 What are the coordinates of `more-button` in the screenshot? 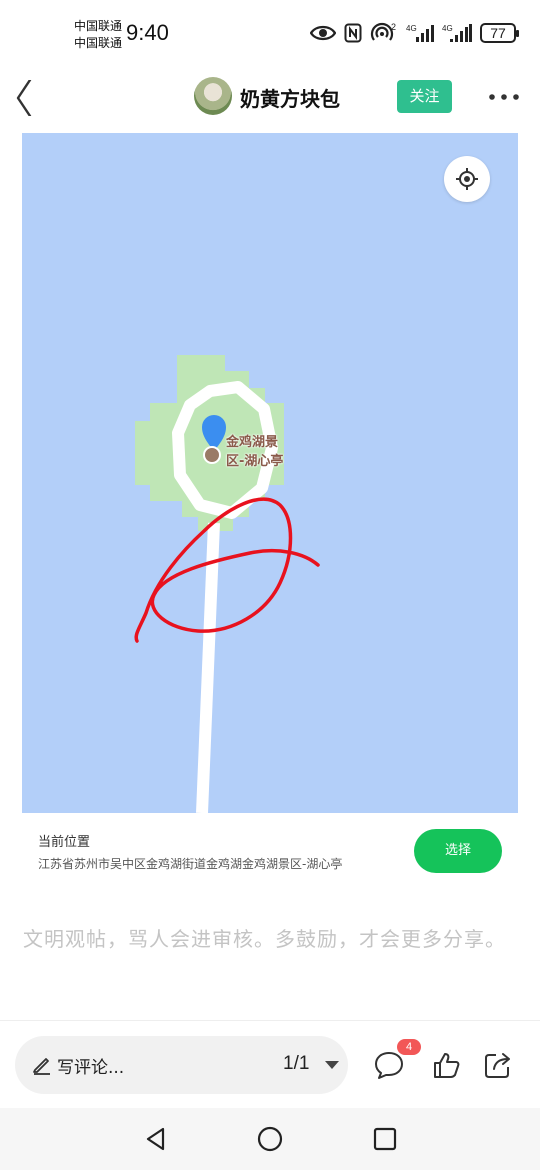 It's located at (504, 97).